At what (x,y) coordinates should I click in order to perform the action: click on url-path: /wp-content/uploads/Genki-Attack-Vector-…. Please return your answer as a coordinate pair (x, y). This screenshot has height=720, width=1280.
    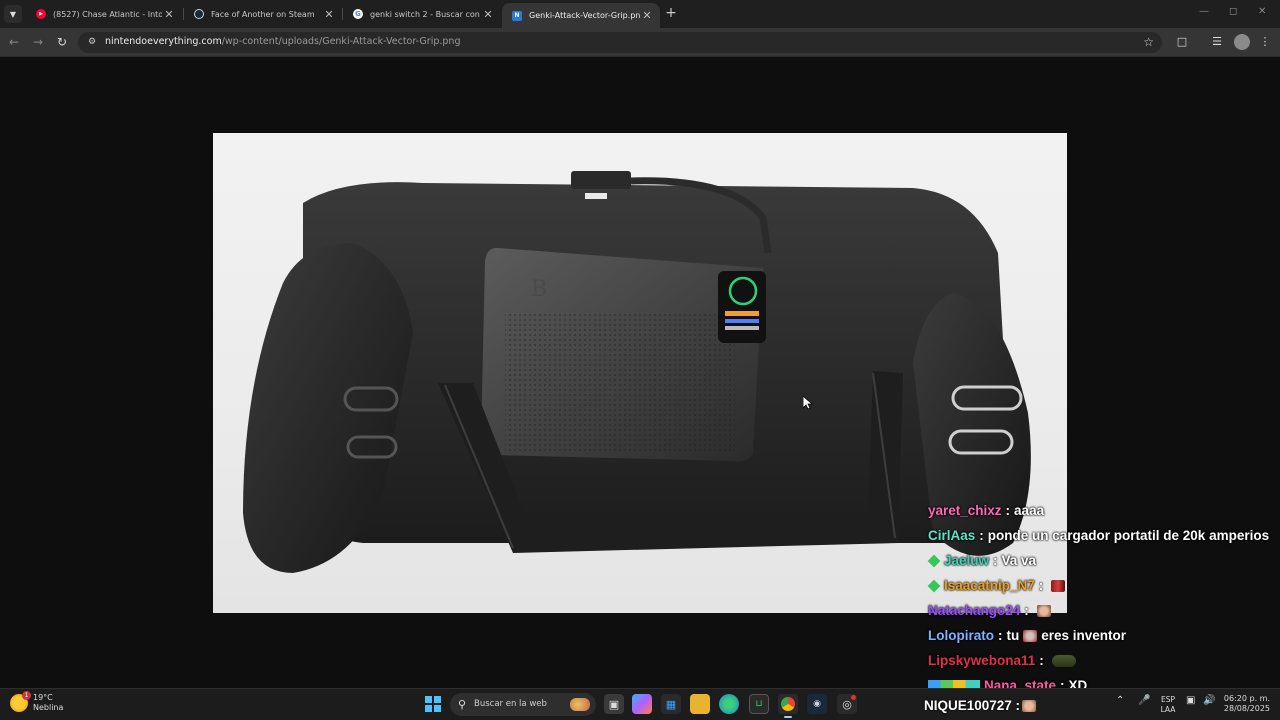
    Looking at the image, I should click on (341, 41).